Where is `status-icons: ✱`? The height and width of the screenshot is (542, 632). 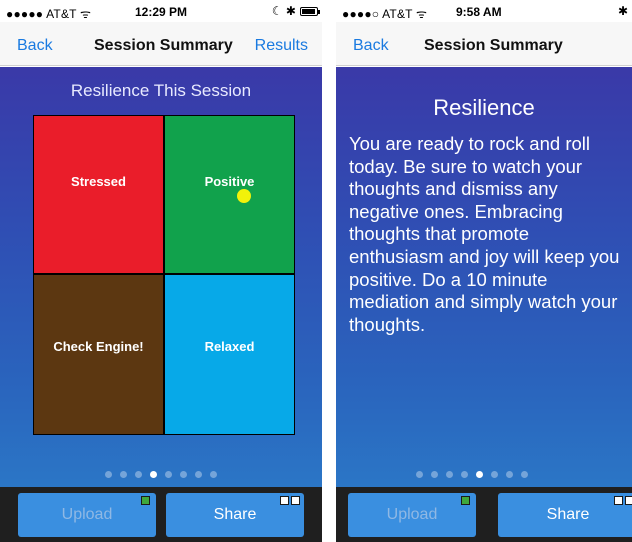 status-icons: ✱ is located at coordinates (623, 11).